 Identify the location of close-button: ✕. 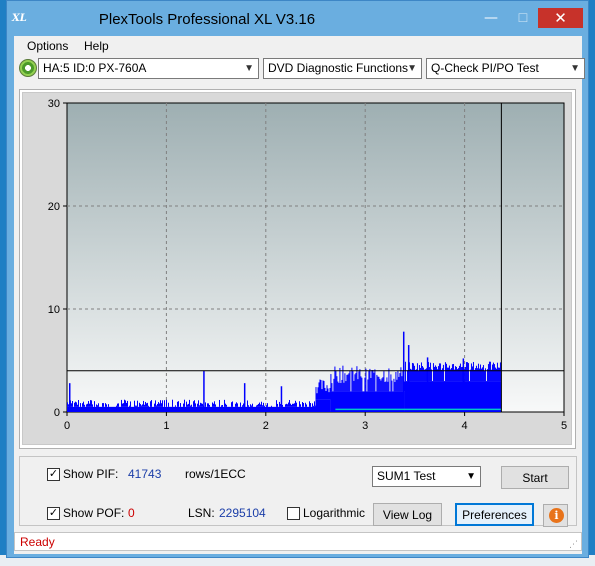
(560, 18).